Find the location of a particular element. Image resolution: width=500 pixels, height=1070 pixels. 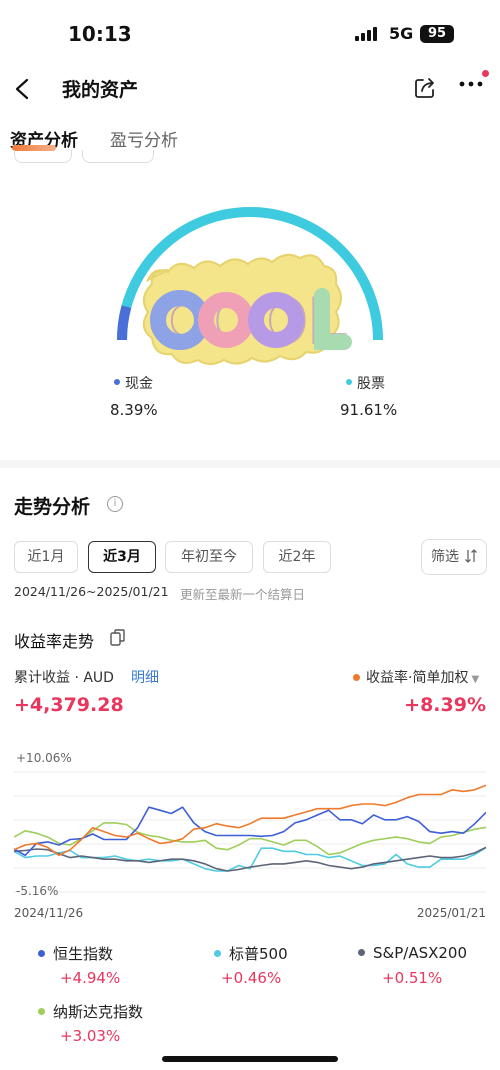

legend-name: S&P/ASX200 is located at coordinates (420, 953).